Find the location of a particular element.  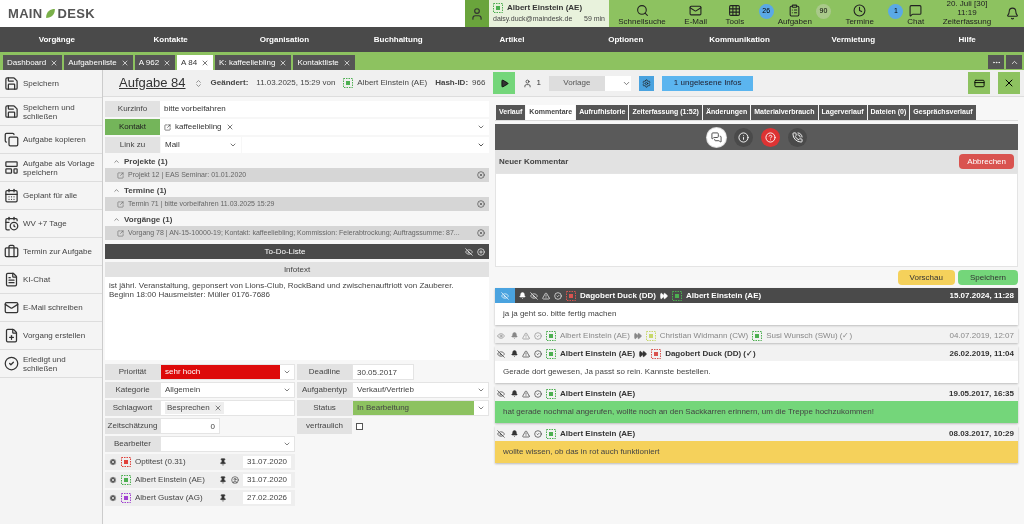

section-header: Vorgänge (1) is located at coordinates (297, 219).